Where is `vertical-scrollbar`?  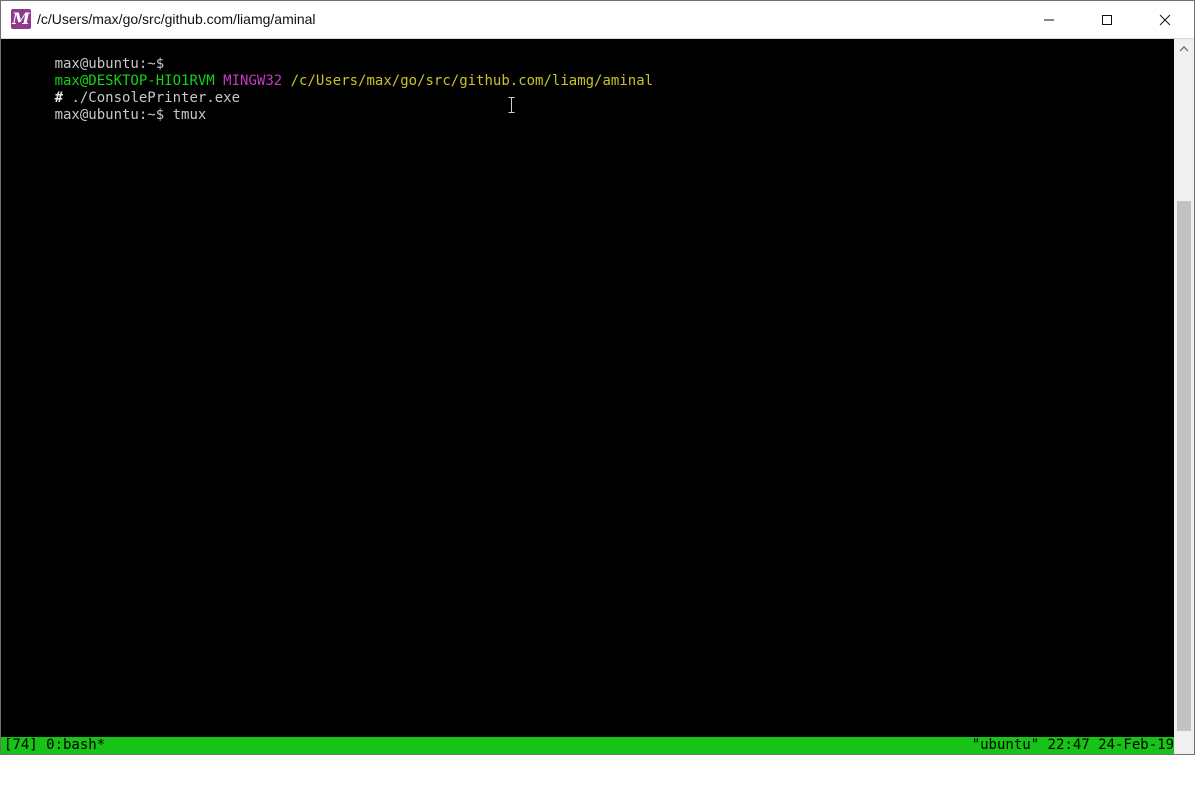
vertical-scrollbar is located at coordinates (1184, 396).